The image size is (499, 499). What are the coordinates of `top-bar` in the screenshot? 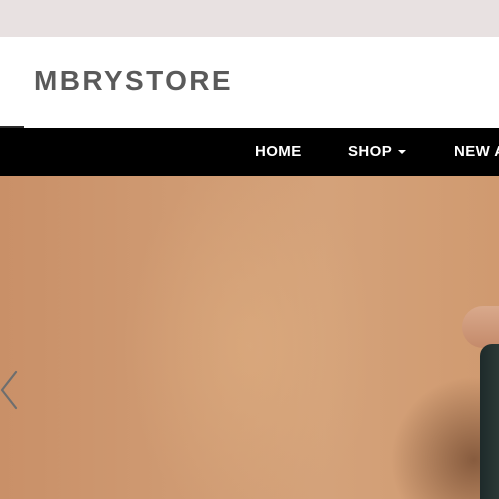 It's located at (249, 18).